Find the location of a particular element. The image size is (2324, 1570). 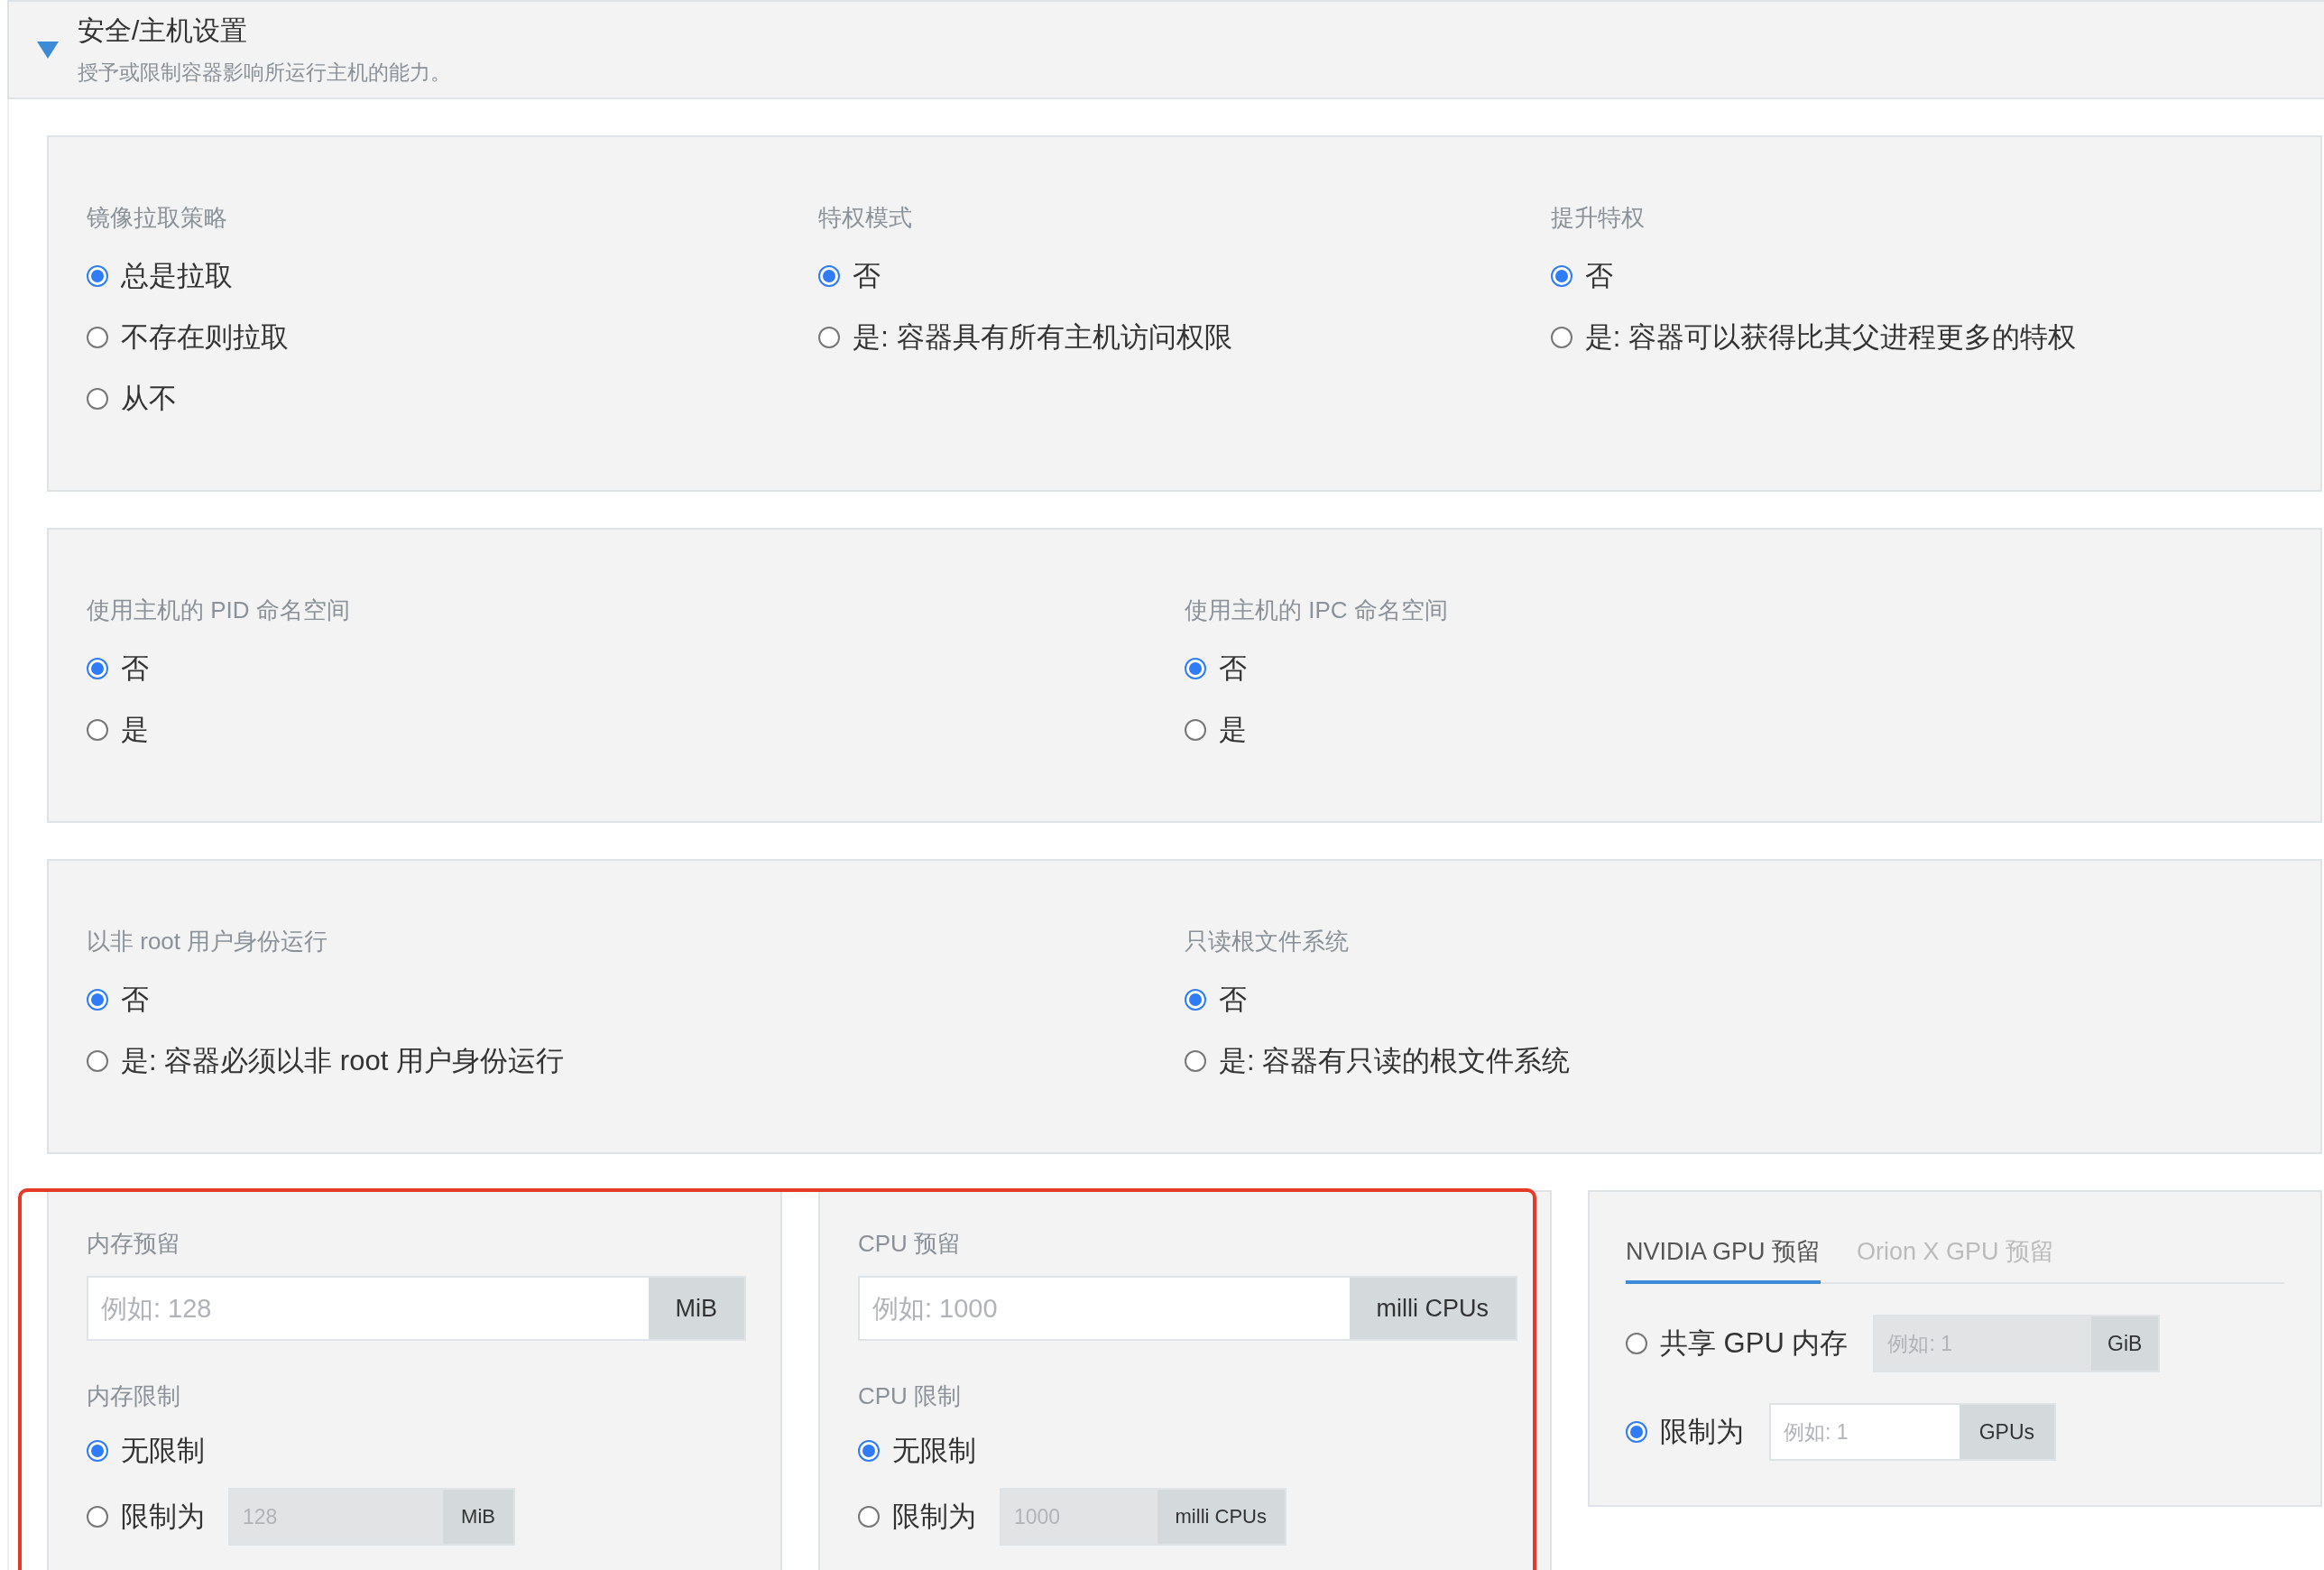

input-field: 例如: 1000 milli CPUs is located at coordinates (1188, 1308).